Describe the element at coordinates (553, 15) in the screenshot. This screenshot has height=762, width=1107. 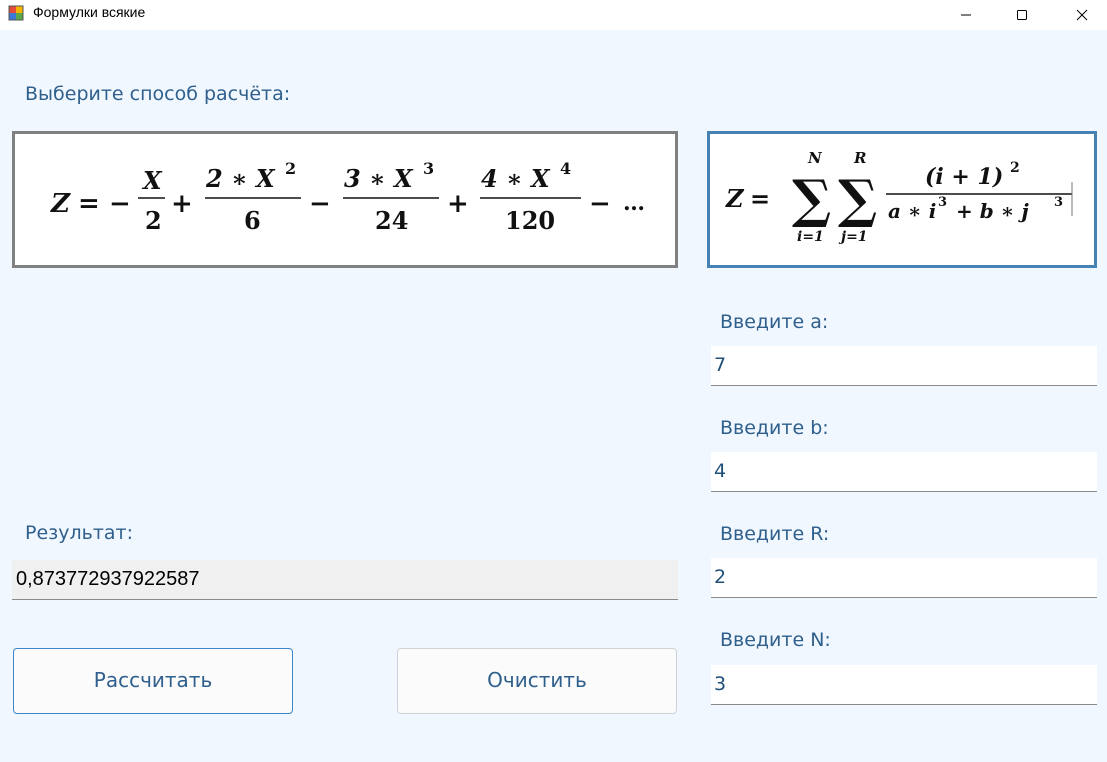
I see `title-bar: Формулки всякие` at that location.